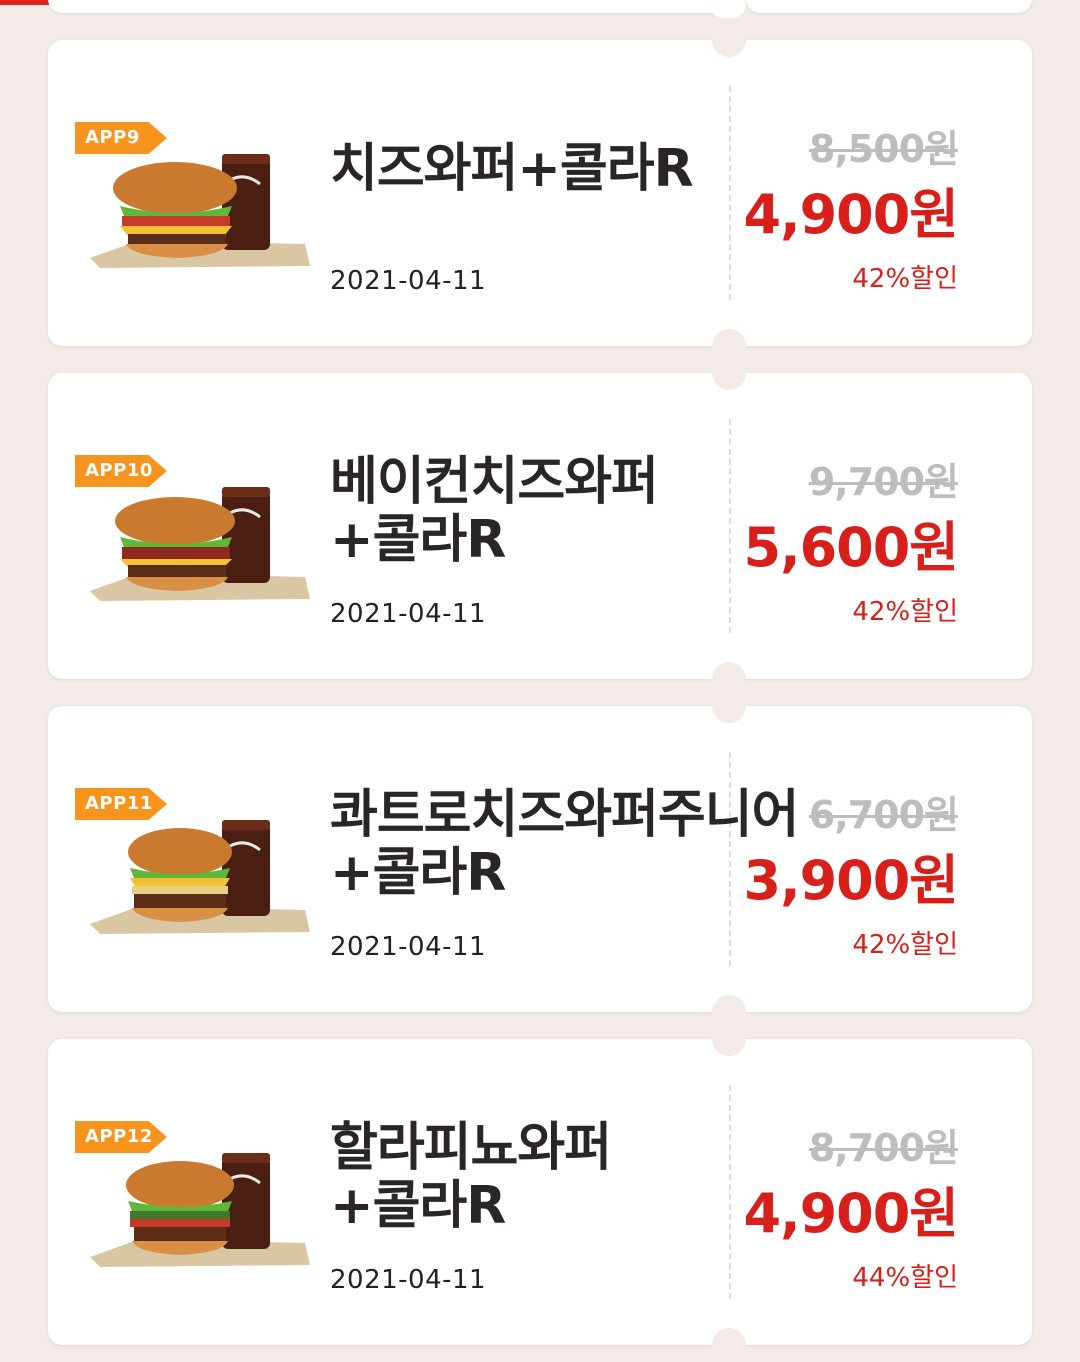 Image resolution: width=1080 pixels, height=1362 pixels. I want to click on sale-price: 5,600원, so click(851, 547).